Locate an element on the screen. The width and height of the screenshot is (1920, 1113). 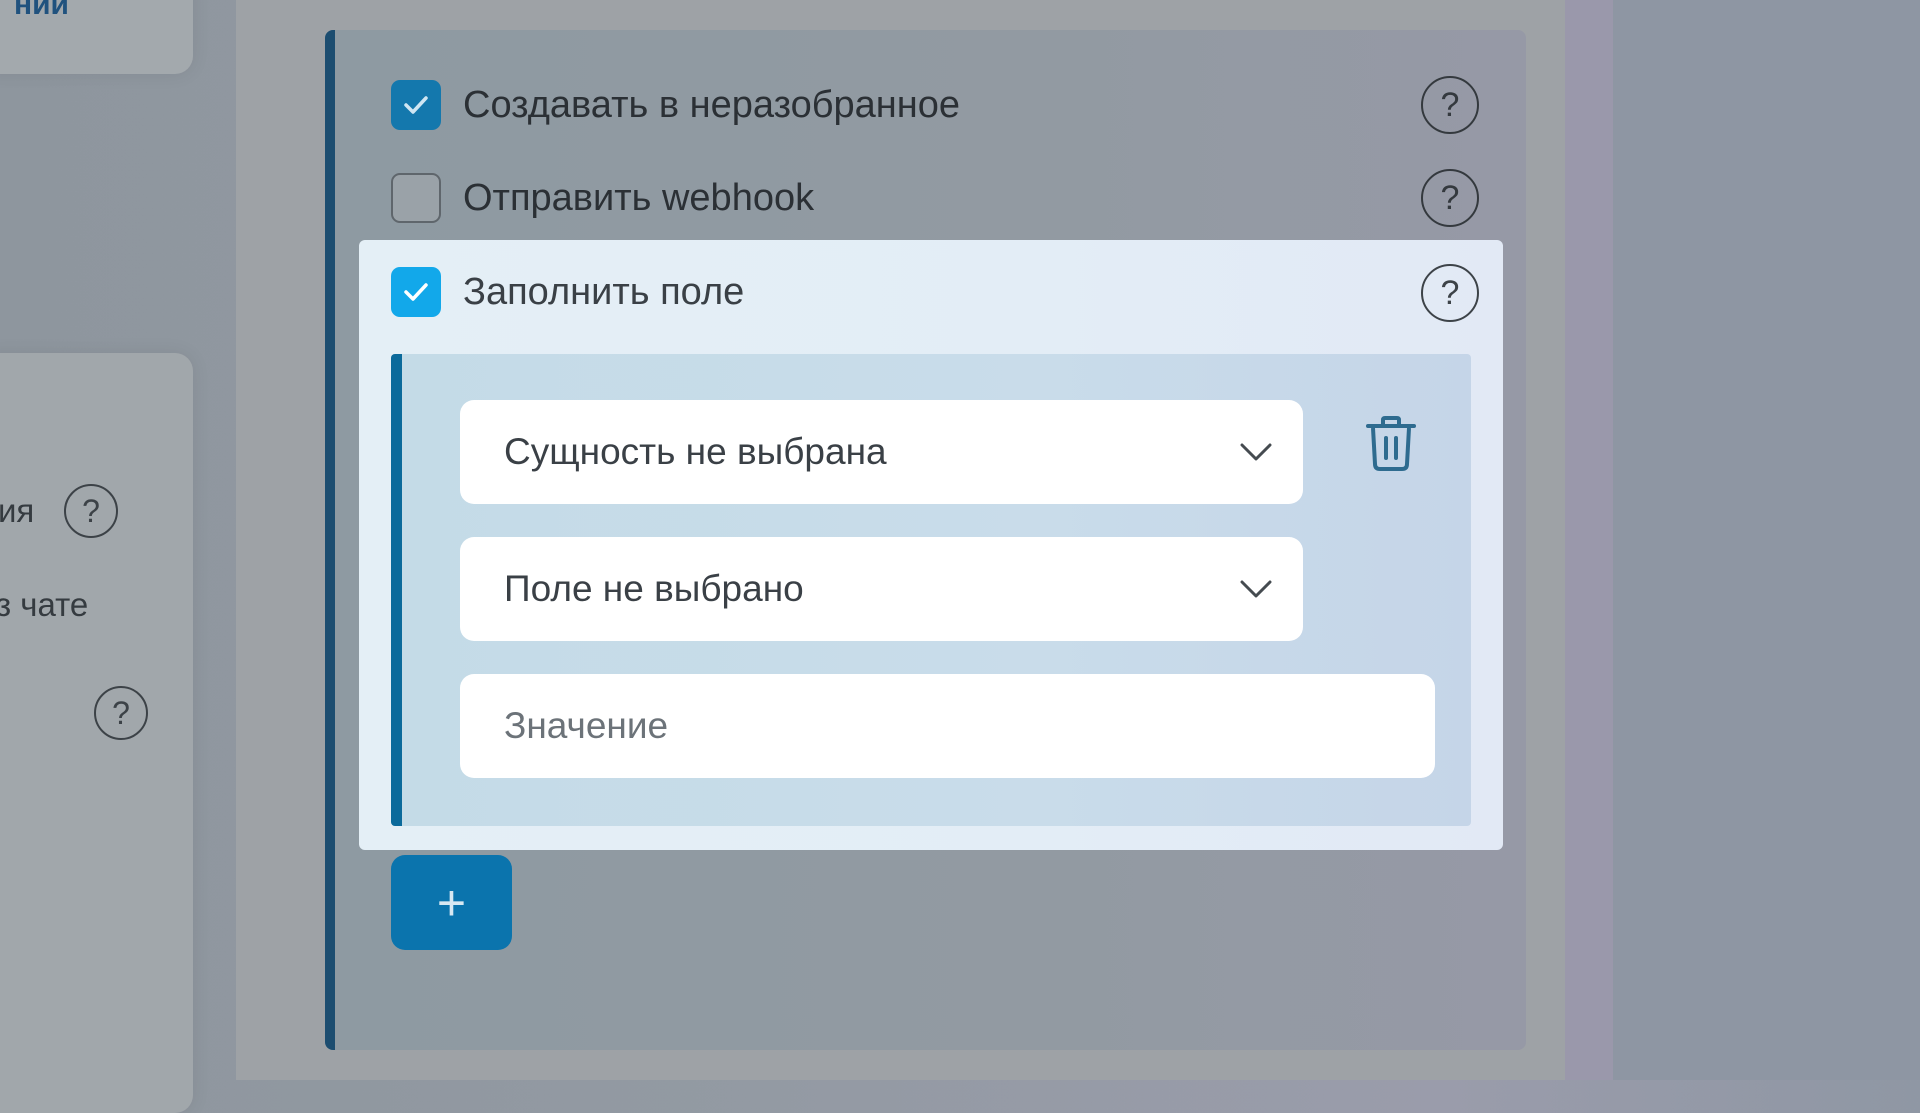
option-label: Отправить webhook is located at coordinates (639, 197).